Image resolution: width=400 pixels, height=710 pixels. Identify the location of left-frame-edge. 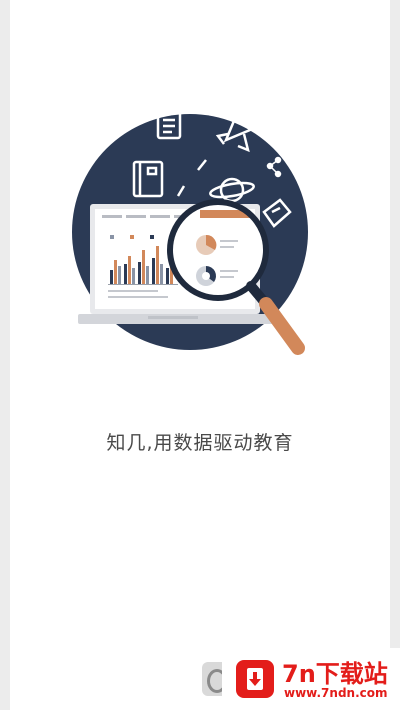
(5, 355).